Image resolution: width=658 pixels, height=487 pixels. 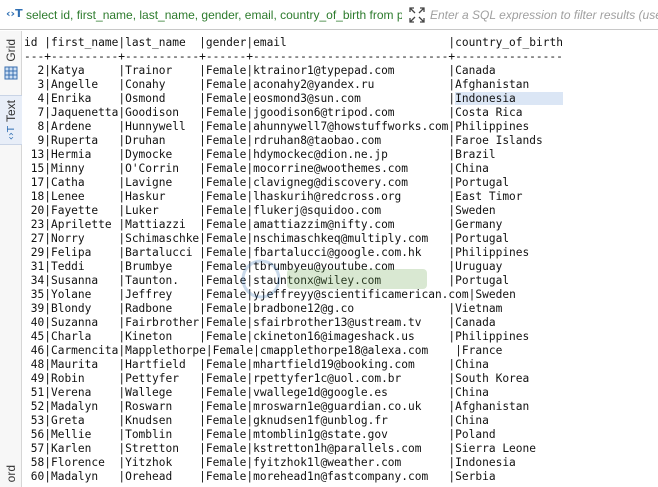 What do you see at coordinates (11, 259) in the screenshot?
I see `view-mode-sidebar: Grid Text ‹›T ord` at bounding box center [11, 259].